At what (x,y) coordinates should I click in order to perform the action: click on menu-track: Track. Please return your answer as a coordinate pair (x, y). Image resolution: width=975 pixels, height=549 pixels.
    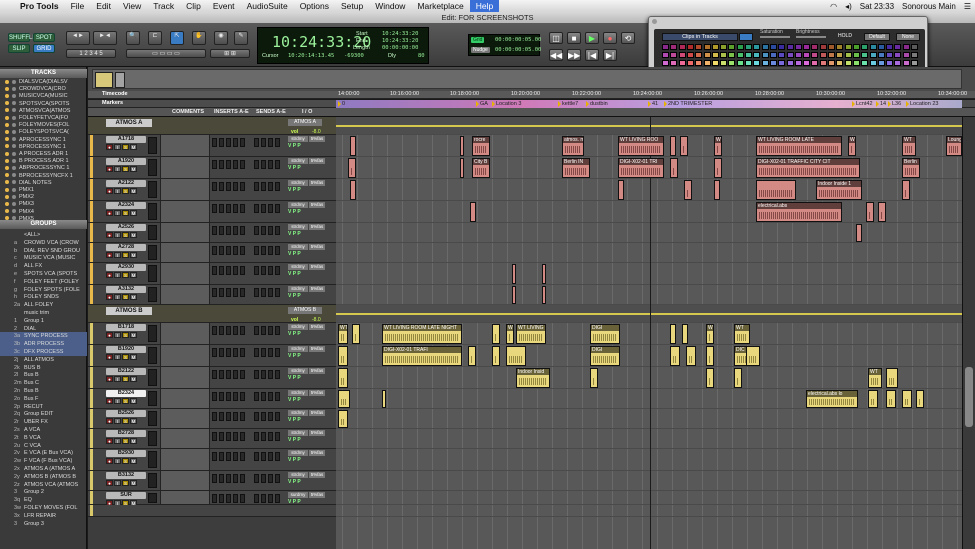
    Looking at the image, I should click on (163, 6).